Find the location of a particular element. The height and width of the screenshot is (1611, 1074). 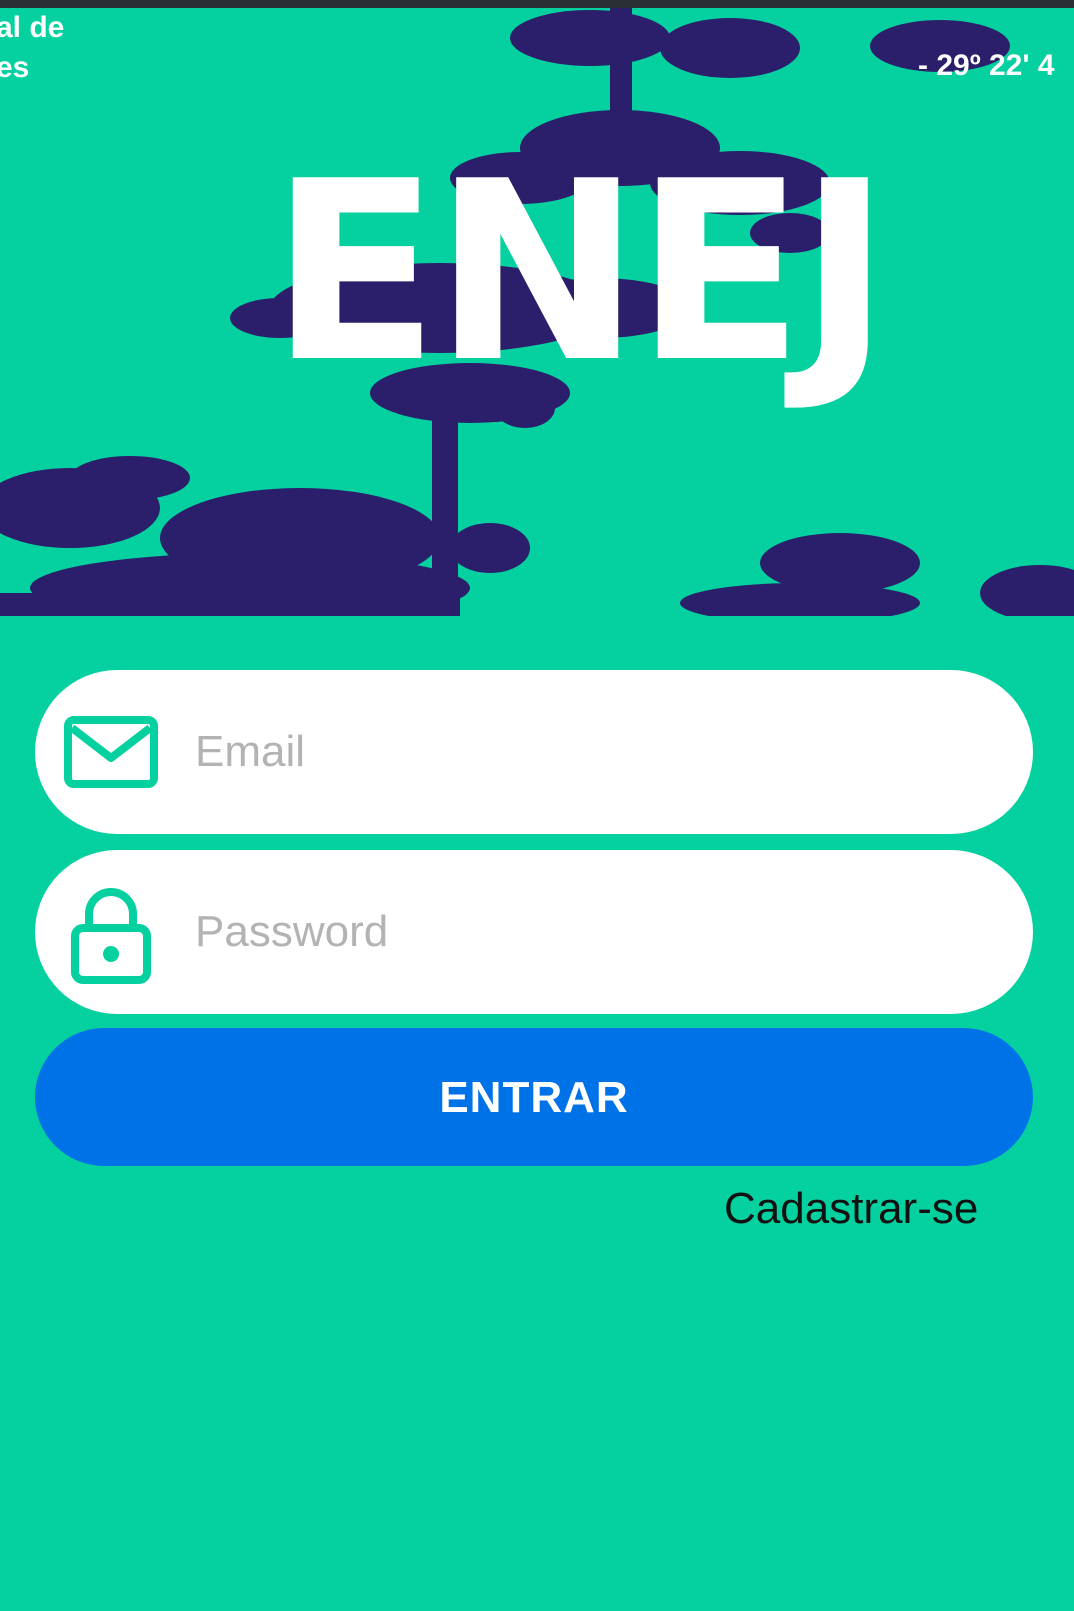

password-field-container is located at coordinates (534, 932).